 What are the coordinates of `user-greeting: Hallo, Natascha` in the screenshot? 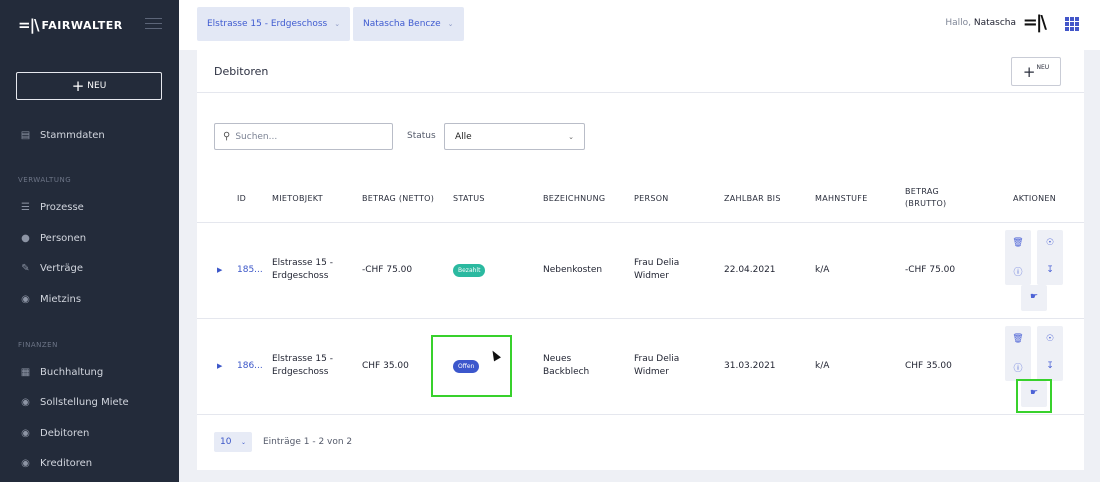 It's located at (980, 23).